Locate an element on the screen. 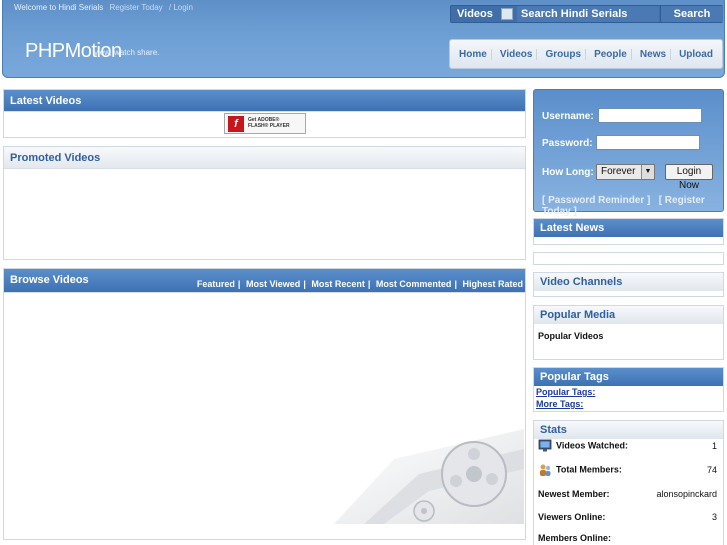  filter-highest-rated: Highest Rated is located at coordinates (492, 284).